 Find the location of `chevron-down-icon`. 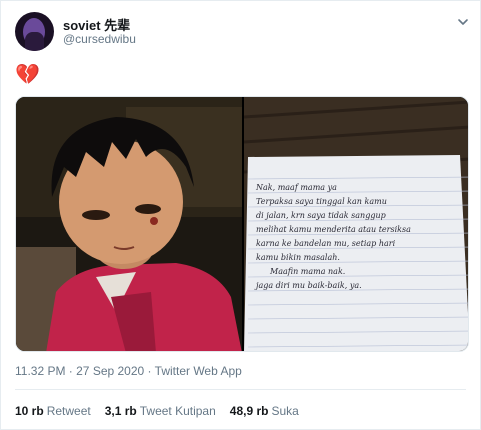

chevron-down-icon is located at coordinates (463, 22).